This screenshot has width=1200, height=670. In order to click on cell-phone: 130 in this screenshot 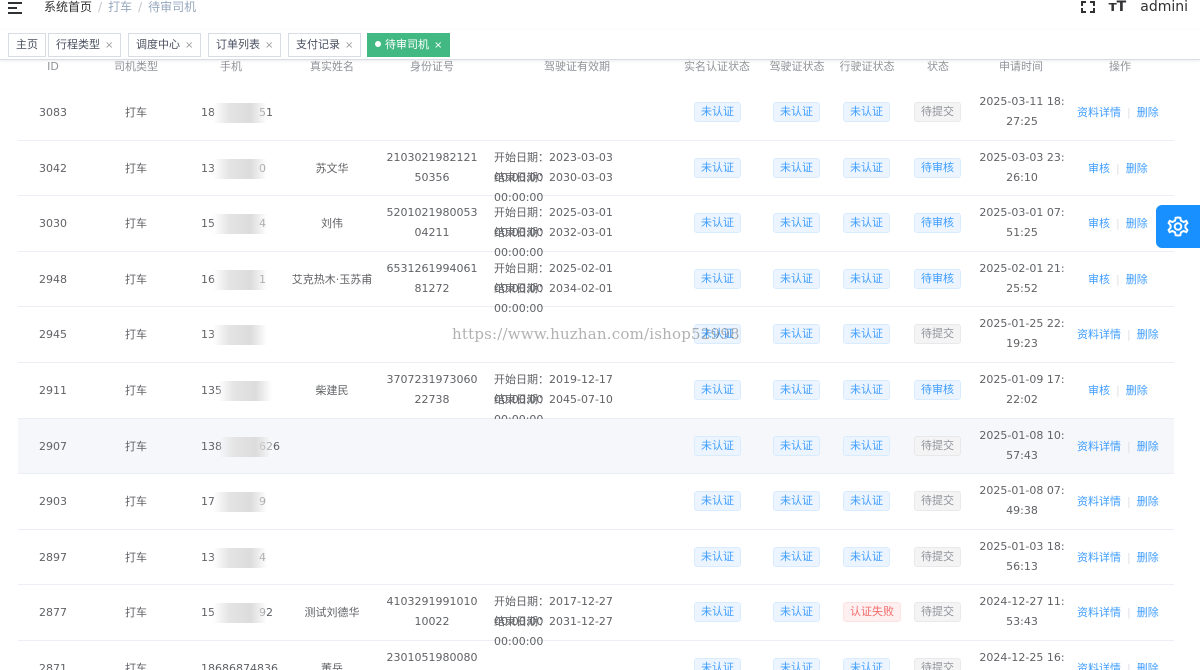, I will do `click(246, 168)`.